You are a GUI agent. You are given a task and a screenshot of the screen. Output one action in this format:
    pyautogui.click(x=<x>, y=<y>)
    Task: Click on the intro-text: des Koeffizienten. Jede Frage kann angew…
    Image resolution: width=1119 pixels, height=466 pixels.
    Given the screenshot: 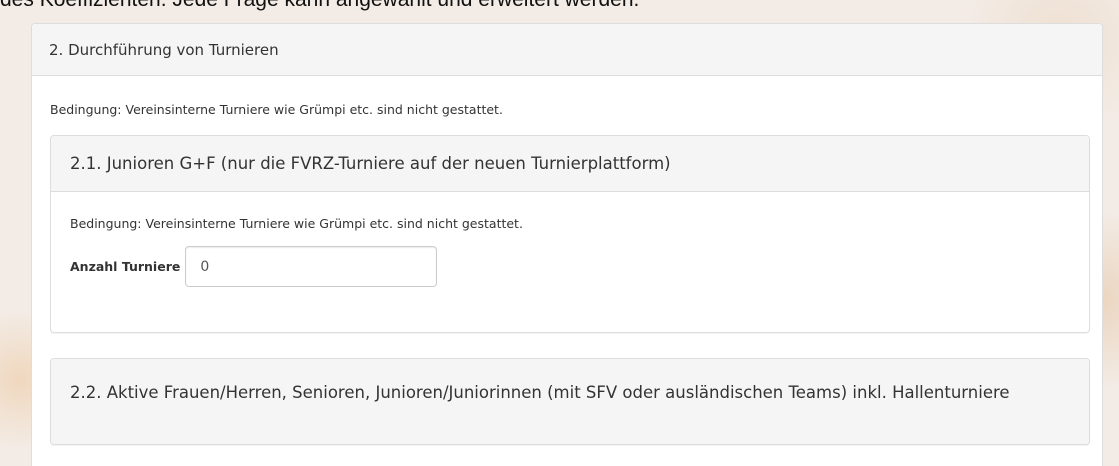 What is the action you would take?
    pyautogui.click(x=319, y=6)
    